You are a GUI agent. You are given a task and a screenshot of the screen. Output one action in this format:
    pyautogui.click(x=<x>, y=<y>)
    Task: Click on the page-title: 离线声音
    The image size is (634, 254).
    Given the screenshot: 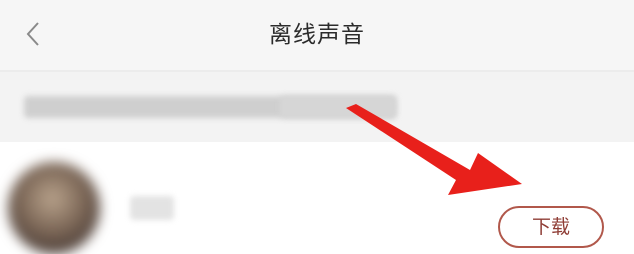 What is the action you would take?
    pyautogui.click(x=317, y=35)
    